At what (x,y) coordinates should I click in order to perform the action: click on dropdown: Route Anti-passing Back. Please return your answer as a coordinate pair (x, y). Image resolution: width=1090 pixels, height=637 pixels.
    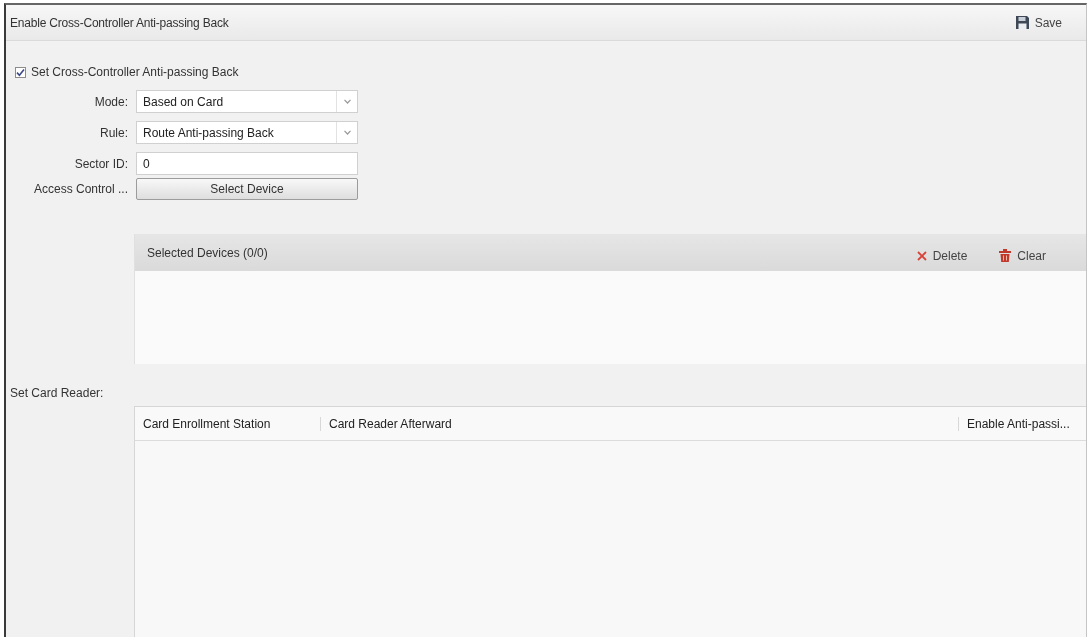
    Looking at the image, I should click on (247, 132).